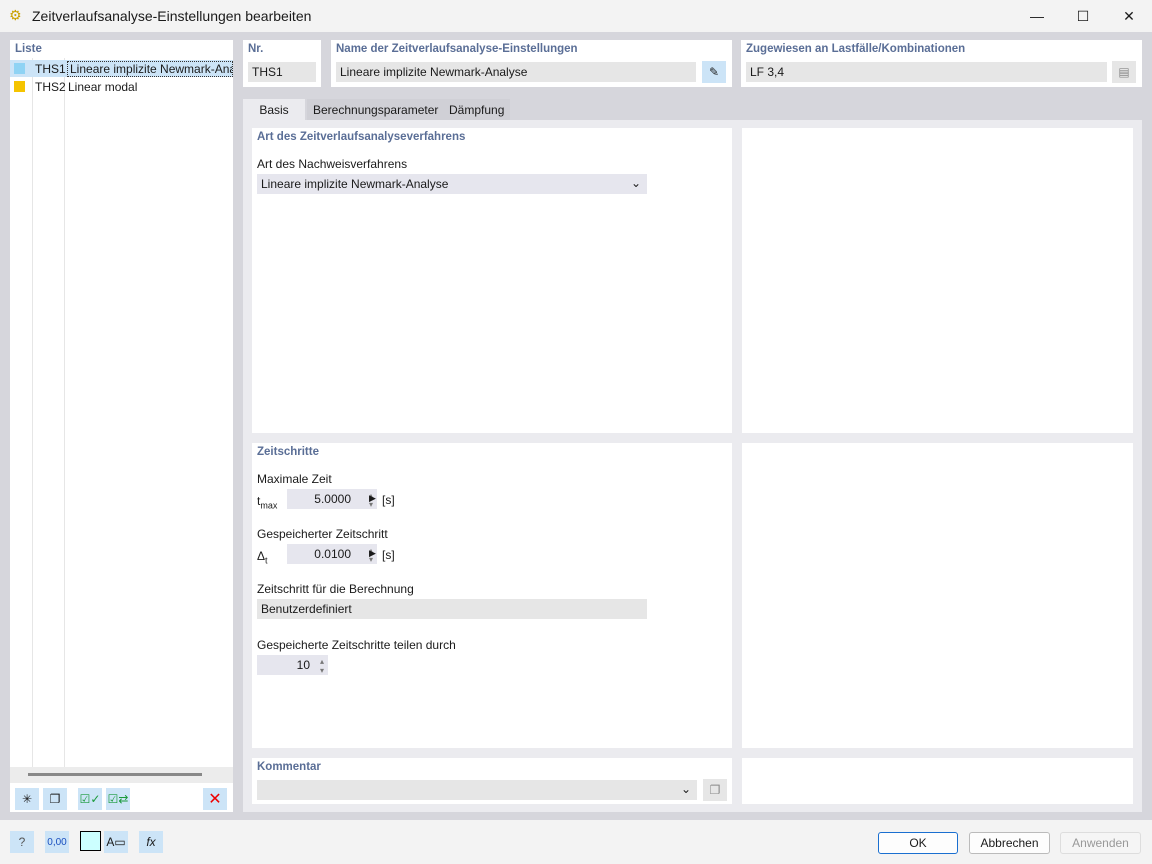  What do you see at coordinates (332, 554) in the screenshot?
I see `dt-input: 0.0100 ▴ ▾` at bounding box center [332, 554].